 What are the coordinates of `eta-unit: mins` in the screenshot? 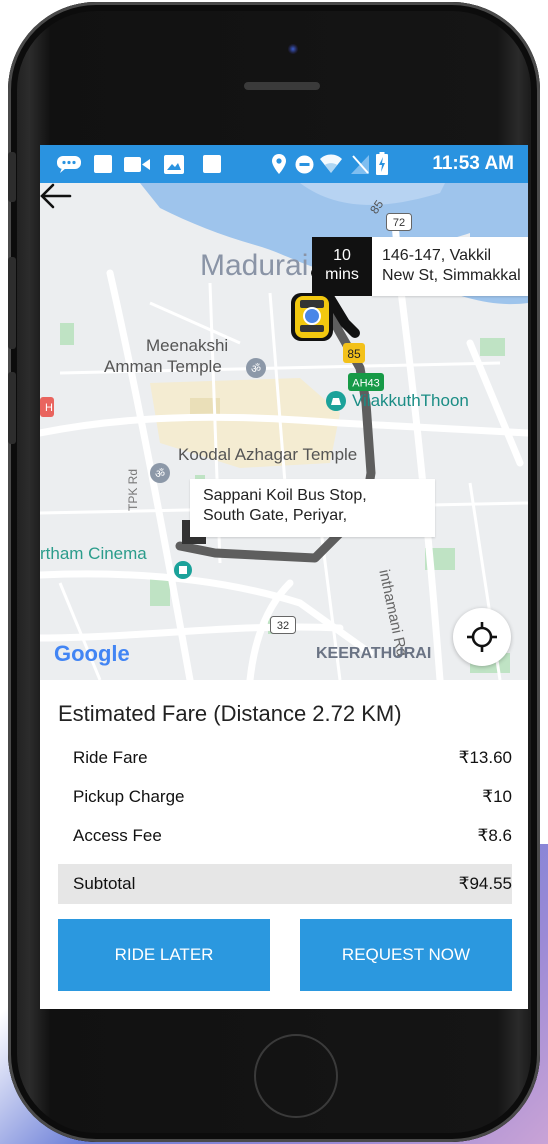 It's located at (342, 274).